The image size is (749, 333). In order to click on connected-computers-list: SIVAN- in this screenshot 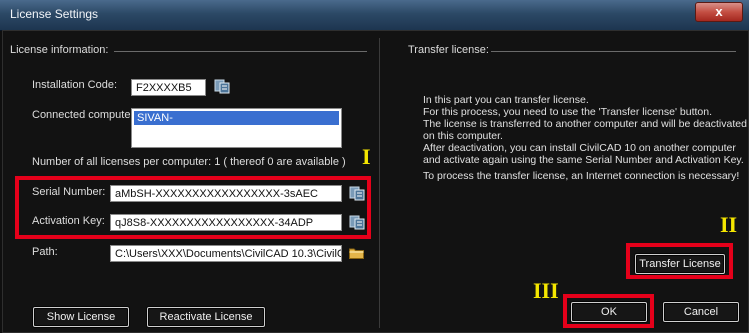, I will do `click(236, 128)`.